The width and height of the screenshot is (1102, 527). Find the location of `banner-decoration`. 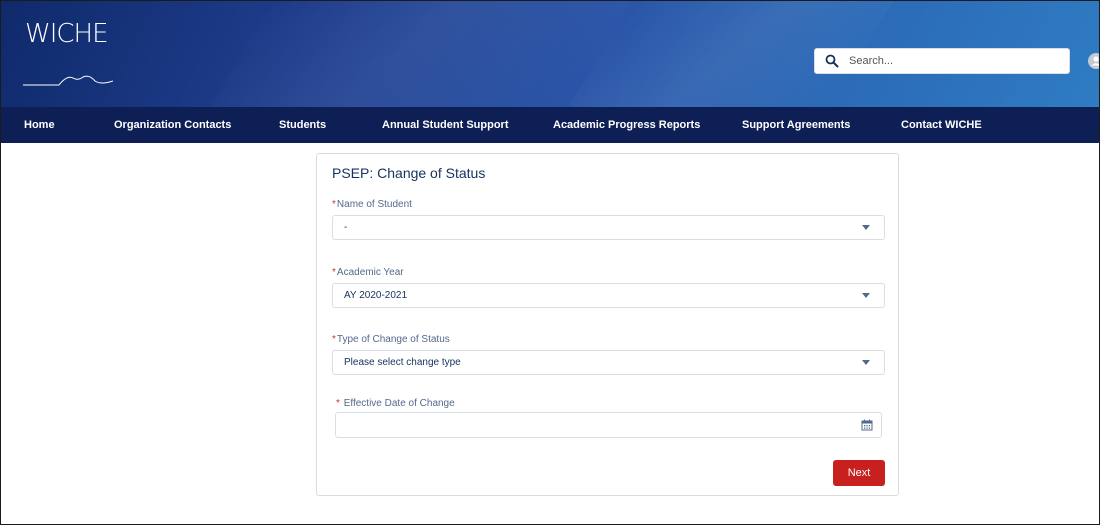

banner-decoration is located at coordinates (421, 54).